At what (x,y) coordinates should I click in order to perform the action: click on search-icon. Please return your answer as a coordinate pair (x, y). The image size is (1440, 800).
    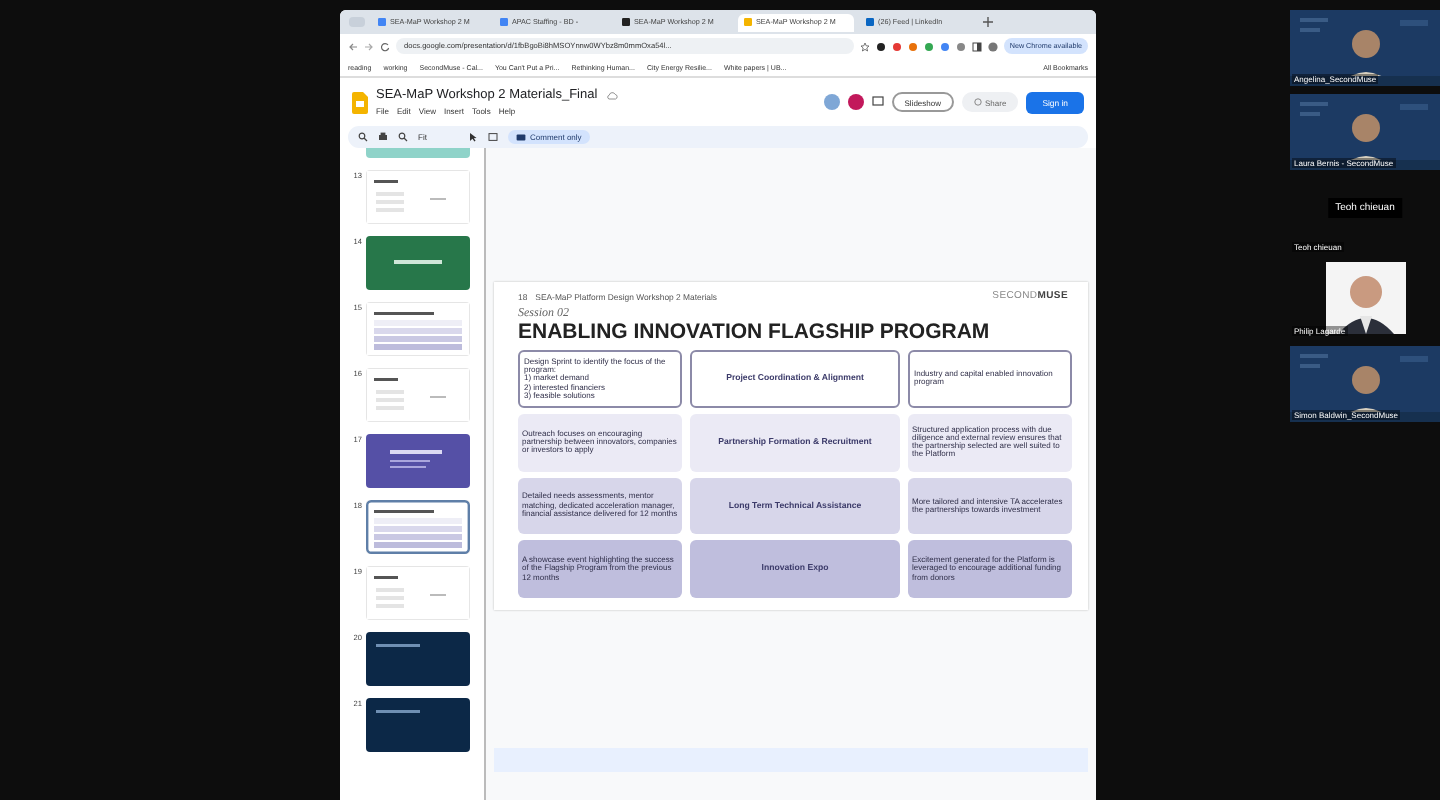
    Looking at the image, I should click on (363, 137).